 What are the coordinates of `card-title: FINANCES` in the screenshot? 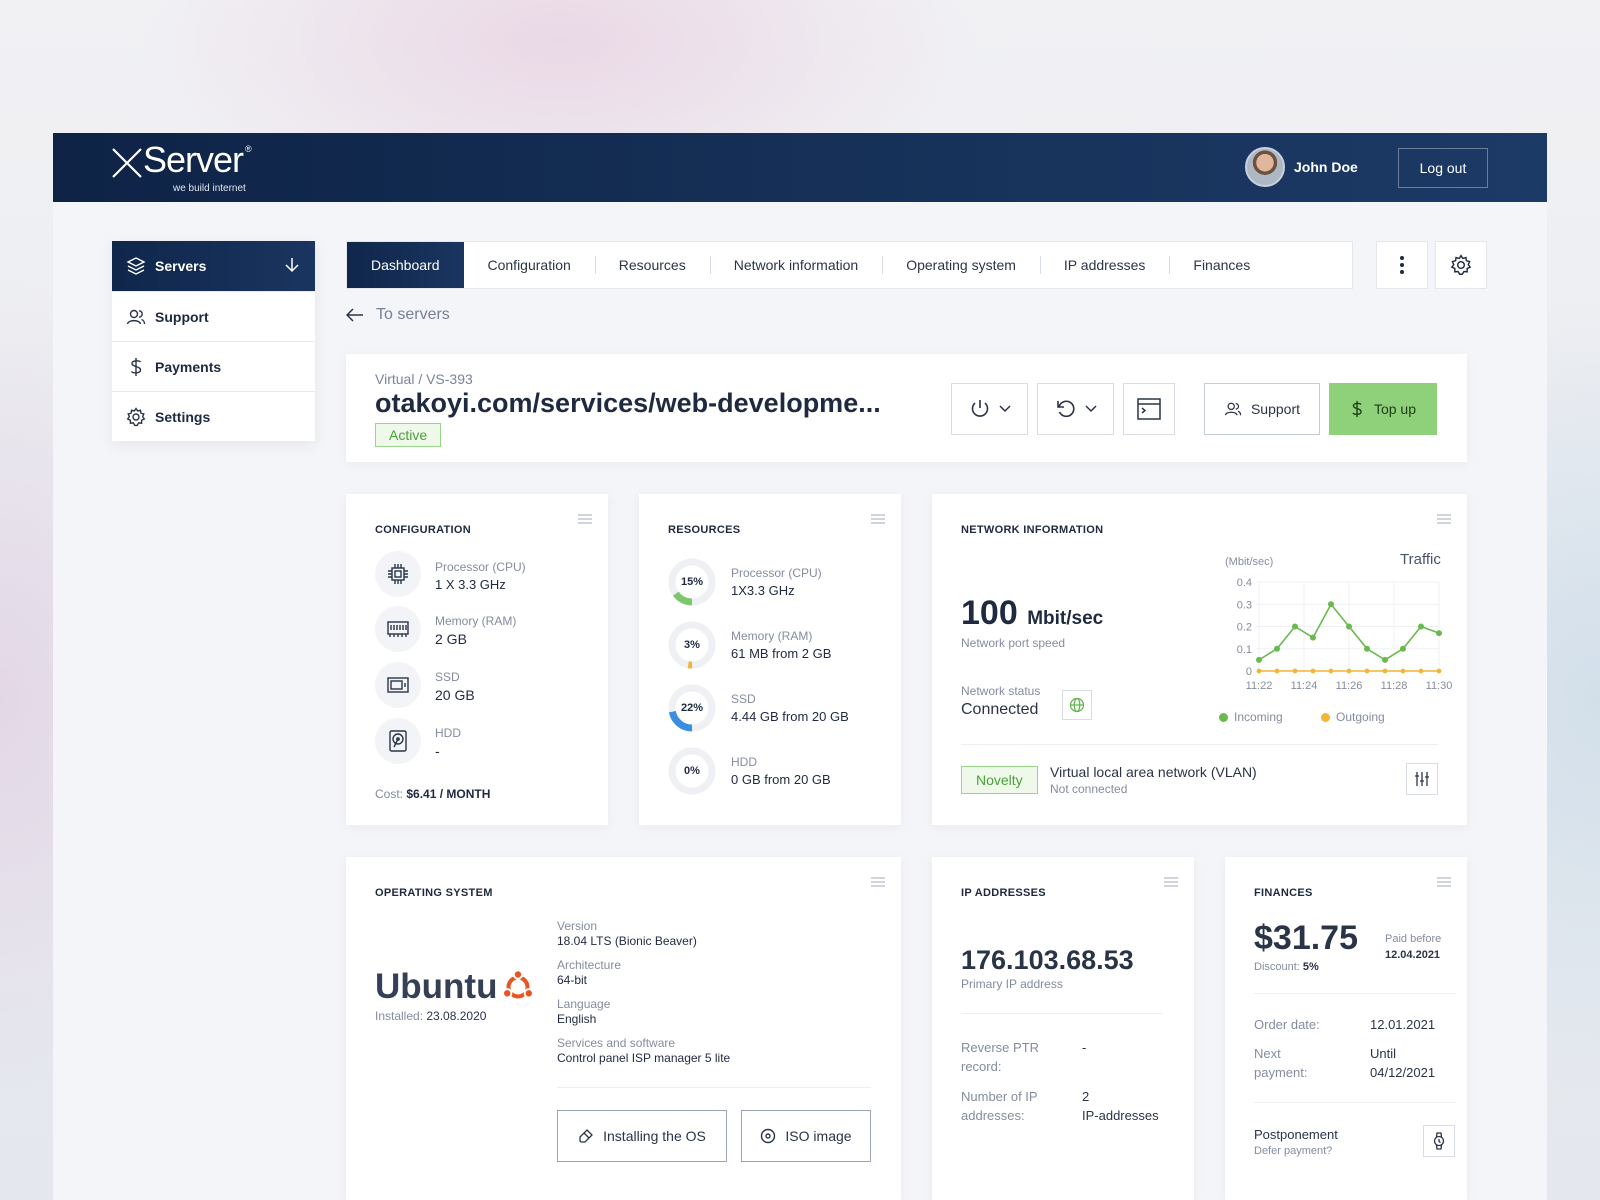 It's located at (1283, 893).